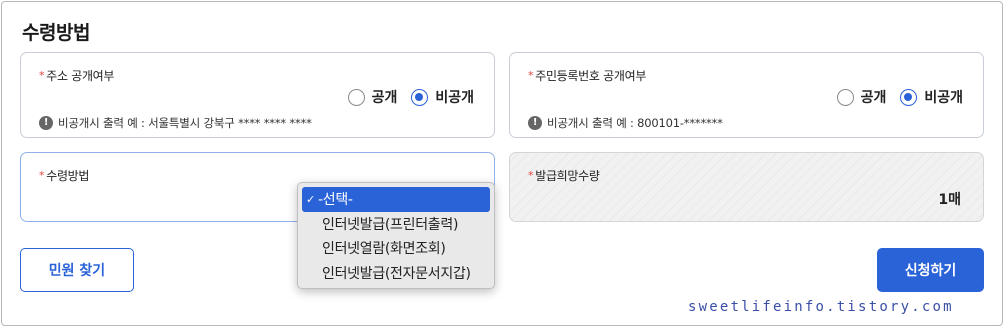 The width and height of the screenshot is (1004, 327). I want to click on receipt-method-label: * 수령방법, so click(64, 176).